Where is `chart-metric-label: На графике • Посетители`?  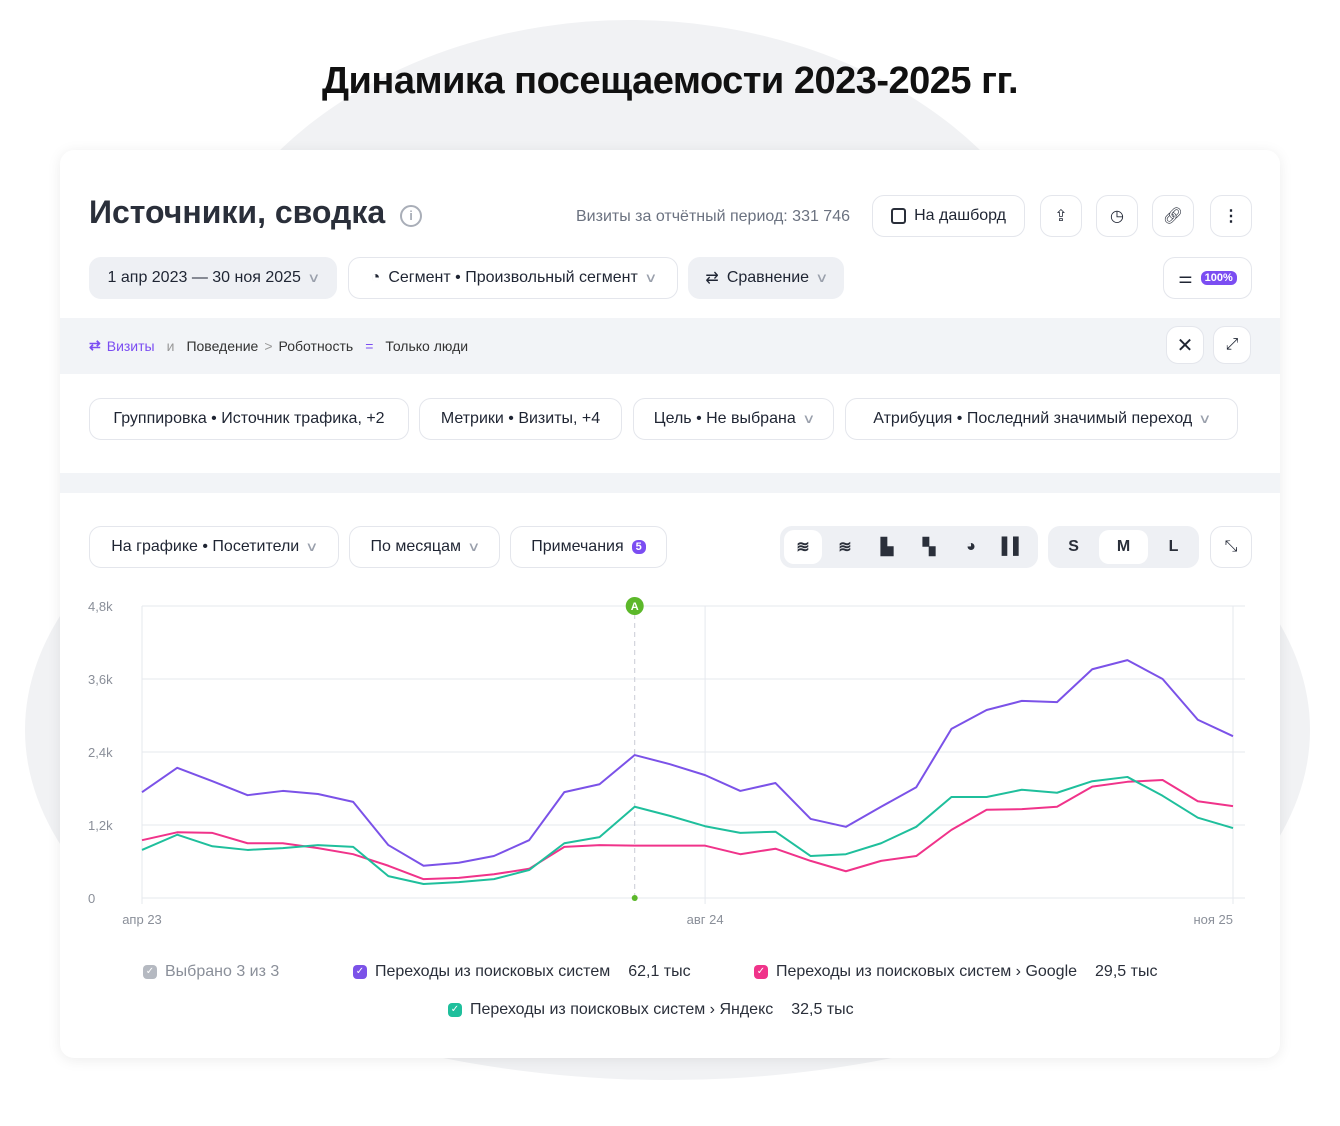
chart-metric-label: На графике • Посетители is located at coordinates (205, 546).